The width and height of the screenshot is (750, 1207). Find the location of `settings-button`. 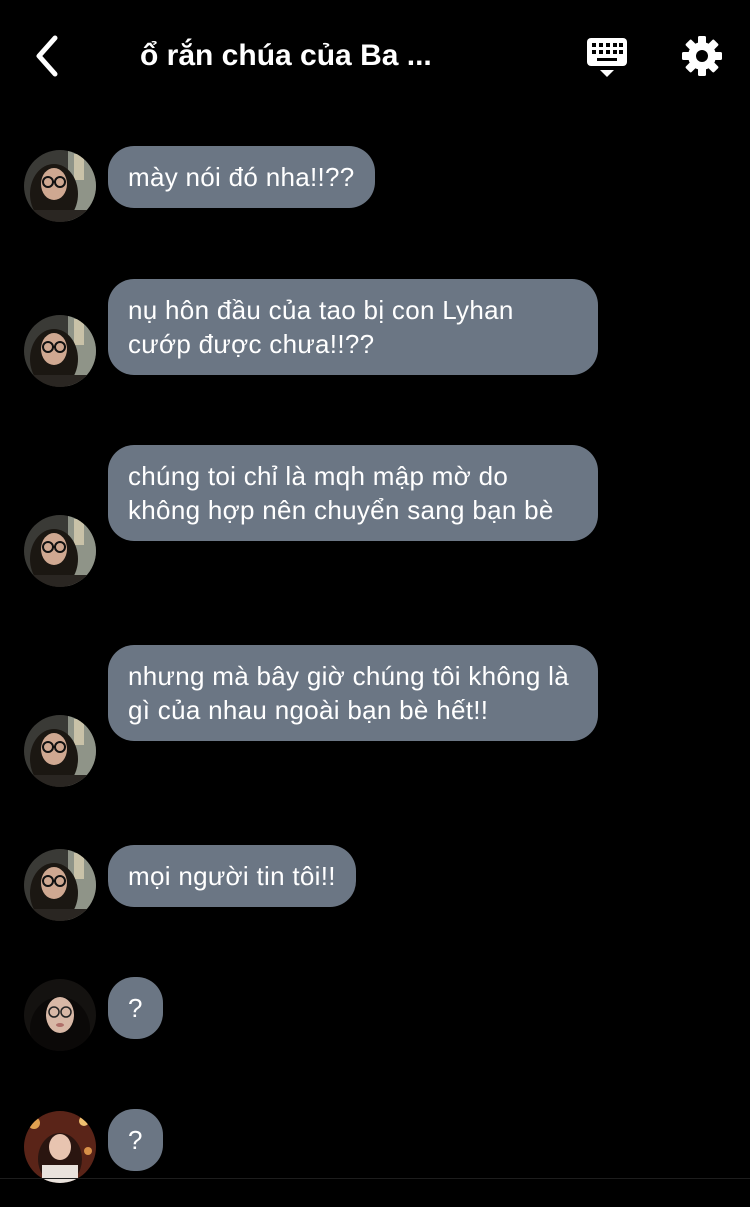

settings-button is located at coordinates (702, 56).